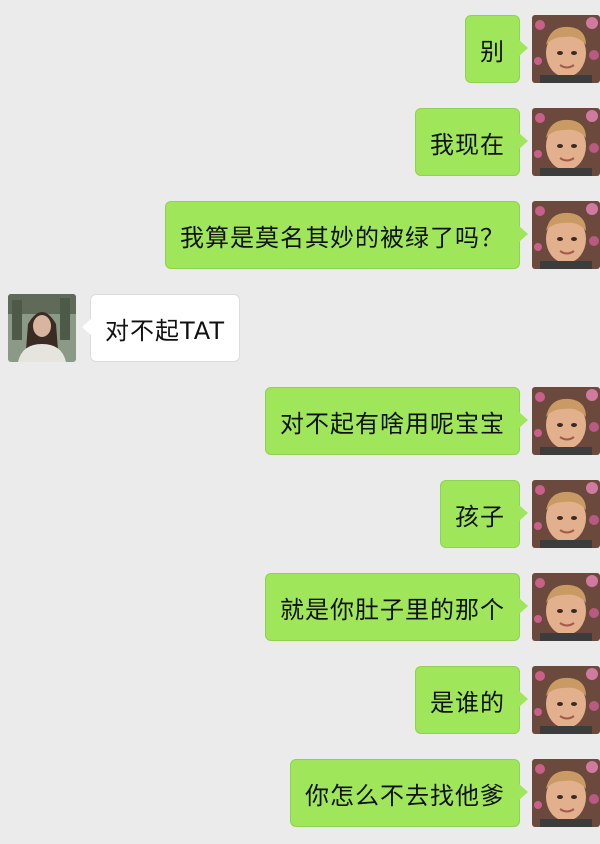 Image resolution: width=600 pixels, height=844 pixels. I want to click on sent-message-bubble: 别, so click(496, 49).